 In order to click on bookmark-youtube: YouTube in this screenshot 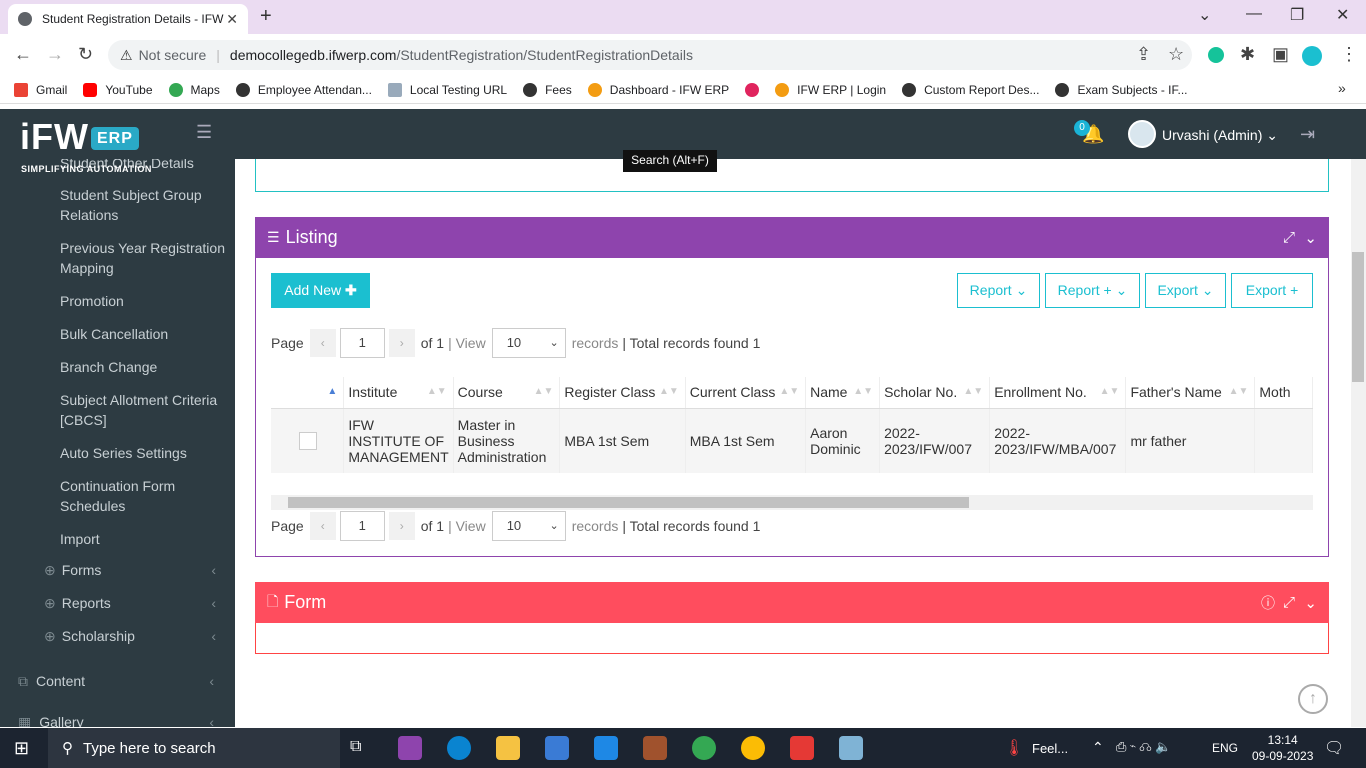, I will do `click(118, 89)`.